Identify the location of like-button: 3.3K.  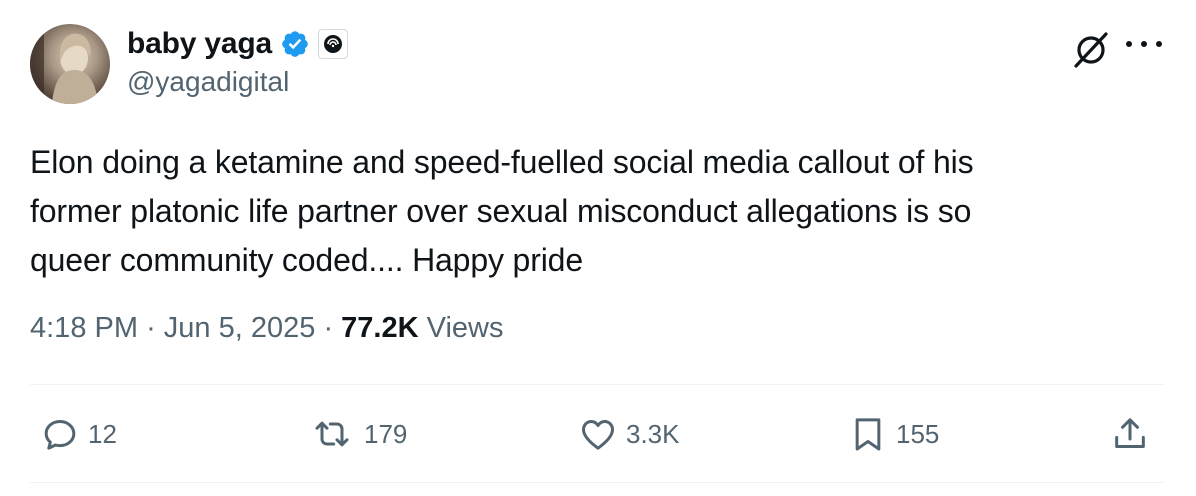
(629, 434).